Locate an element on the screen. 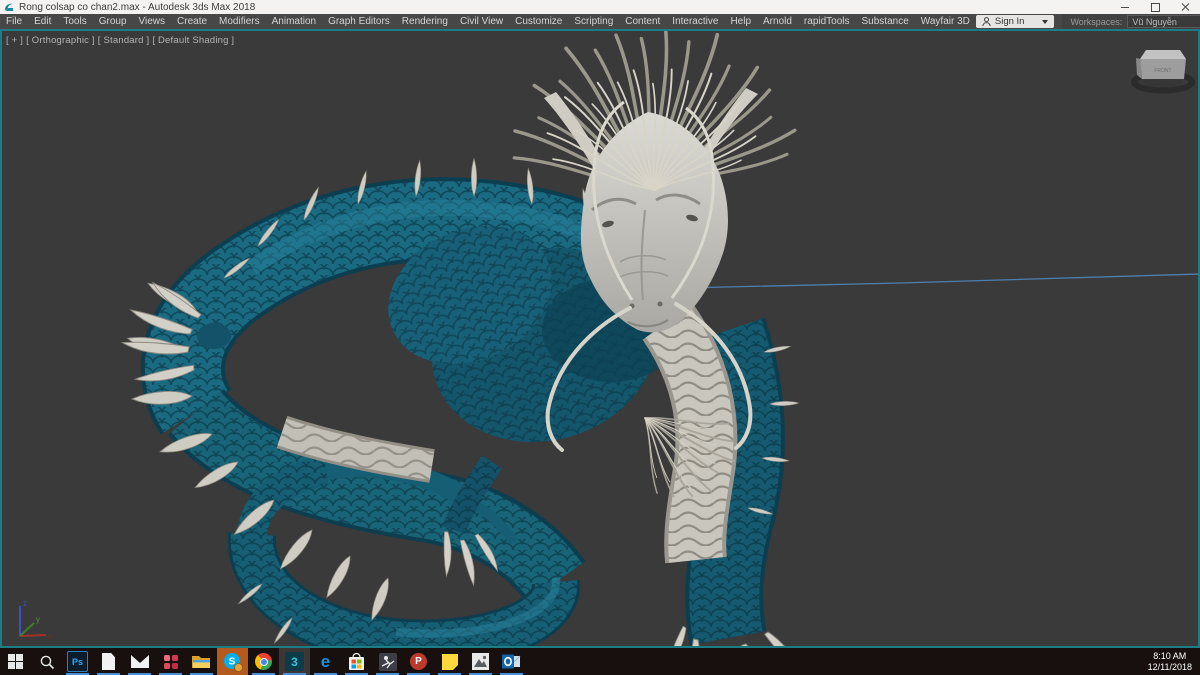 This screenshot has height=675, width=1200. restore-button is located at coordinates (1155, 7).